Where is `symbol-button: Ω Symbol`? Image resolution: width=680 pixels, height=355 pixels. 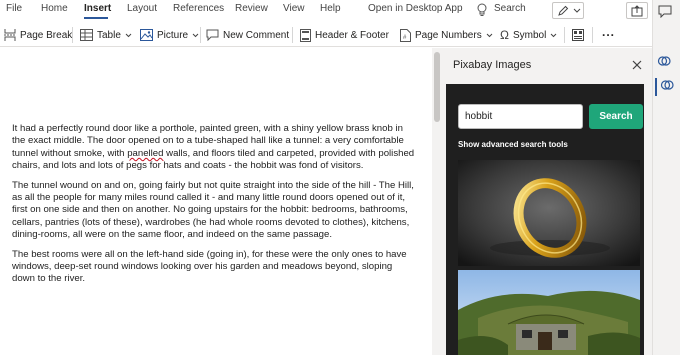
symbol-button: Ω Symbol is located at coordinates (530, 35).